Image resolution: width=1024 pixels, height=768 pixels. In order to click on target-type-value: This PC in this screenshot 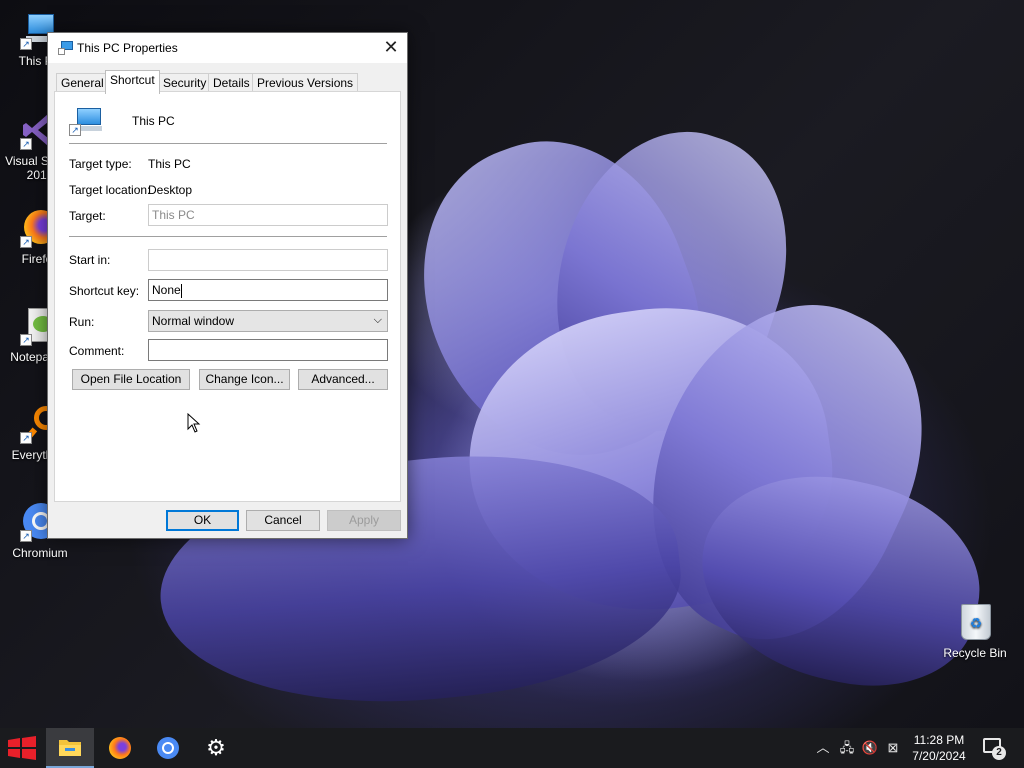, I will do `click(169, 164)`.